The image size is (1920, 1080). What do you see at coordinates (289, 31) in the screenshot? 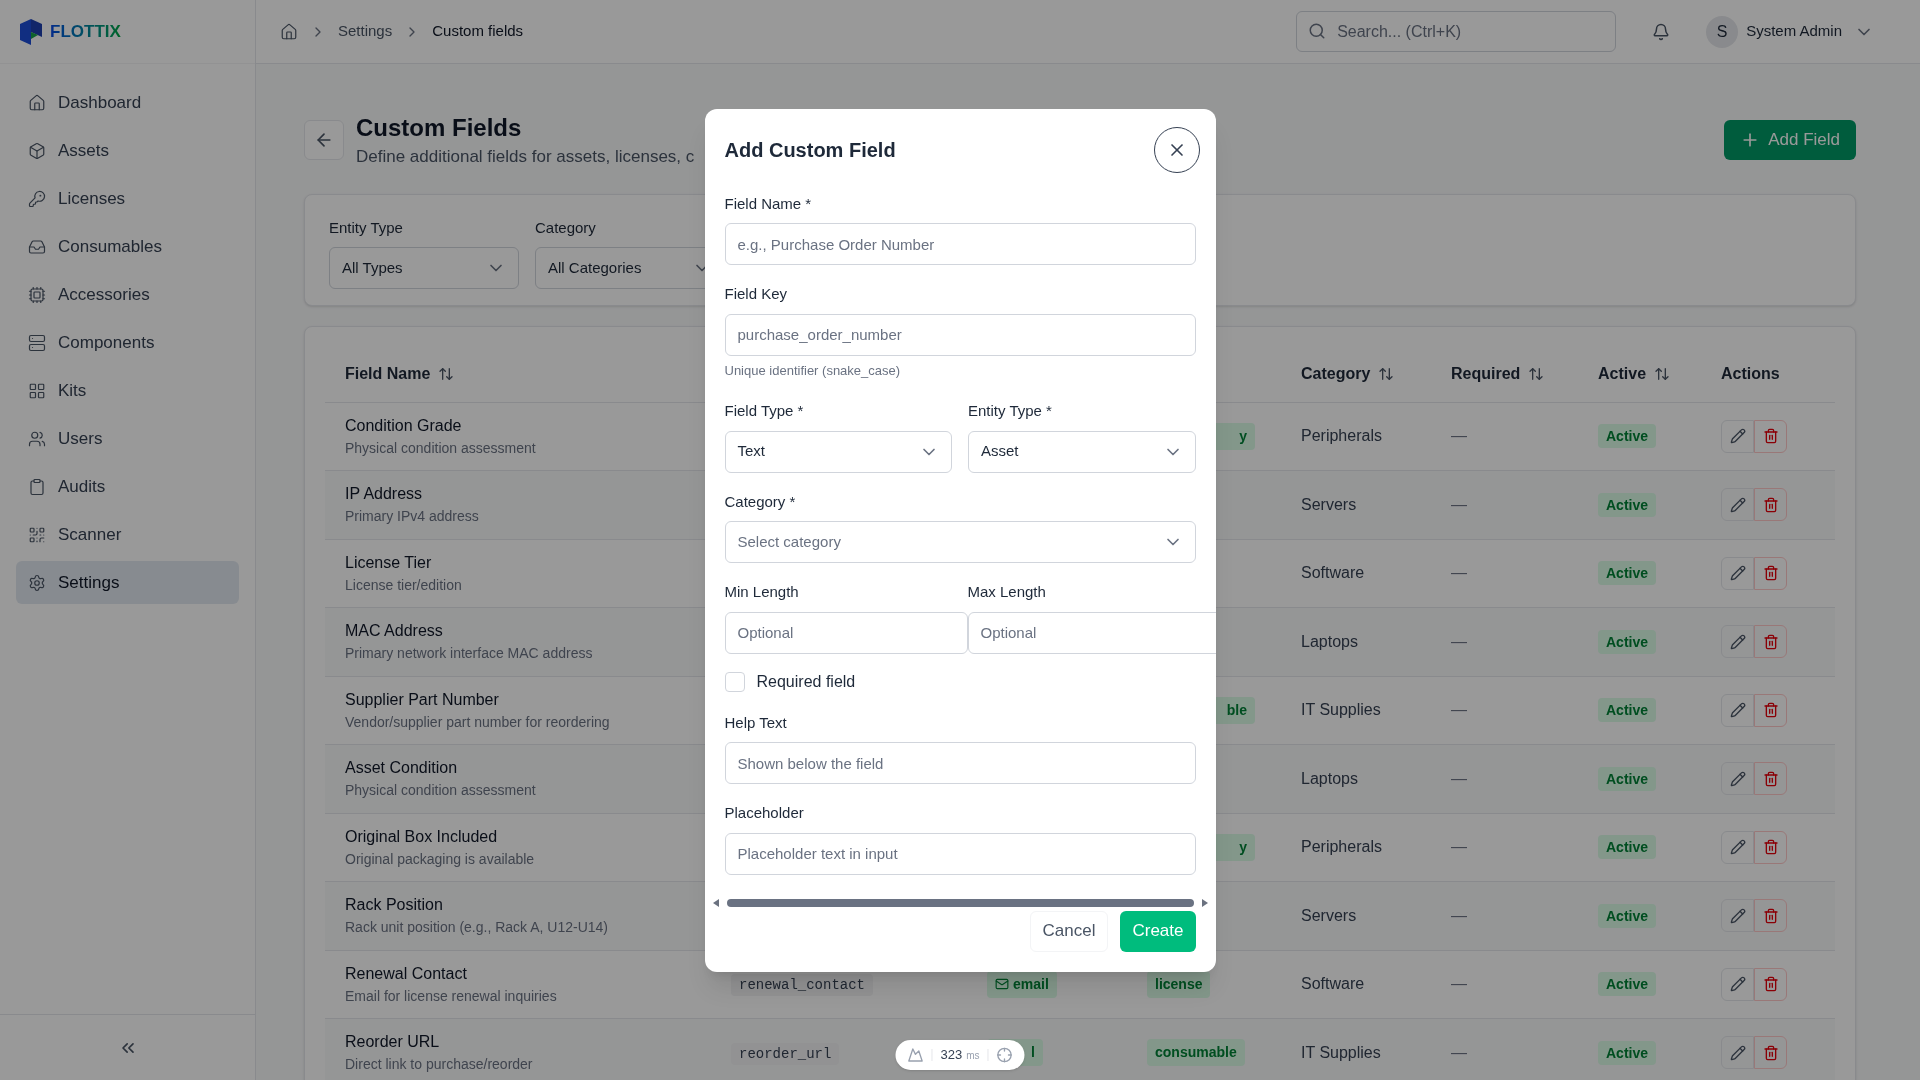
I see `home-icon` at bounding box center [289, 31].